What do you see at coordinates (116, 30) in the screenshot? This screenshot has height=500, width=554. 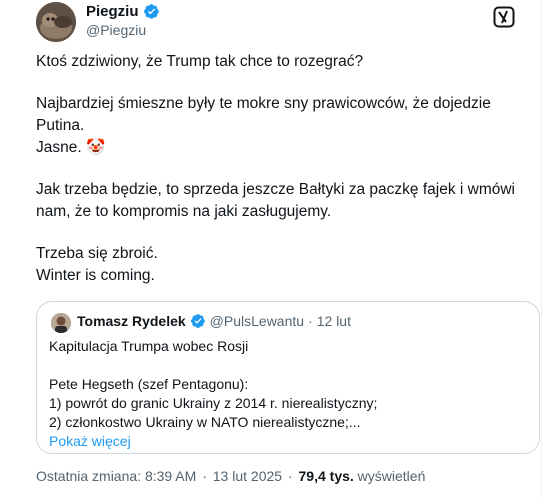 I see `author-handle: @Piegziu` at bounding box center [116, 30].